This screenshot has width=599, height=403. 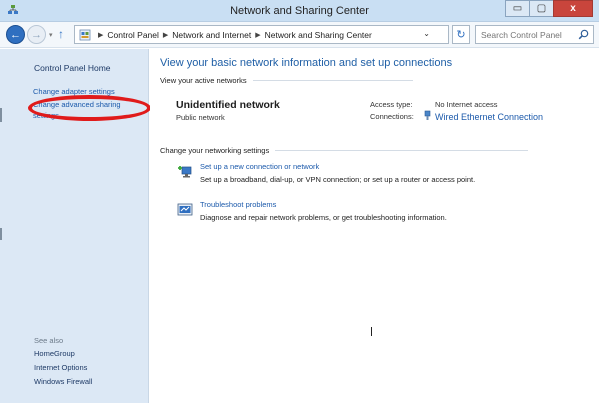 I want to click on window-controls: ▭ ▢ x, so click(x=549, y=8).